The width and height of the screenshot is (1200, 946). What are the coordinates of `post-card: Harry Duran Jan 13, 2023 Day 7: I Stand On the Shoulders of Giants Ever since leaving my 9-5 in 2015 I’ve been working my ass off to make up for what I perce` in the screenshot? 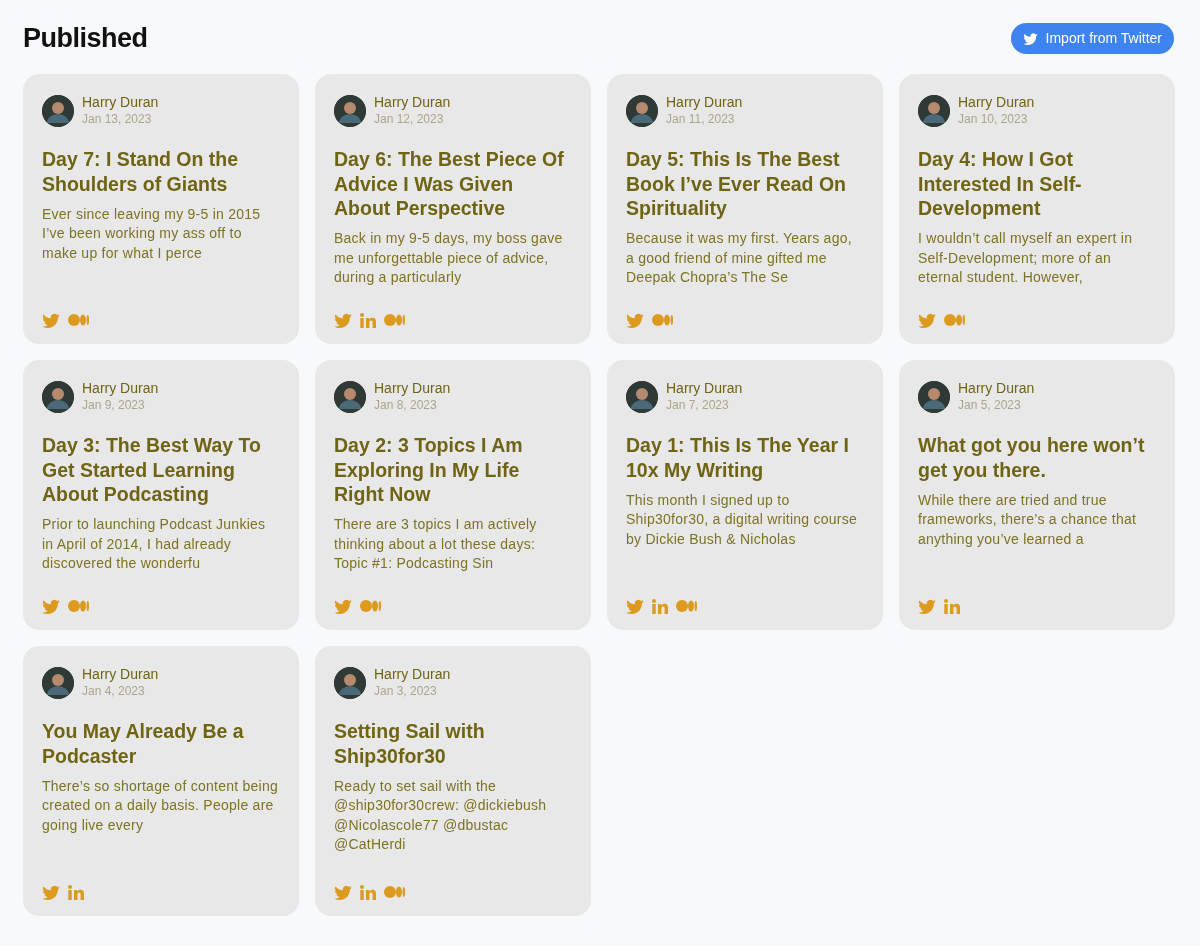 It's located at (161, 209).